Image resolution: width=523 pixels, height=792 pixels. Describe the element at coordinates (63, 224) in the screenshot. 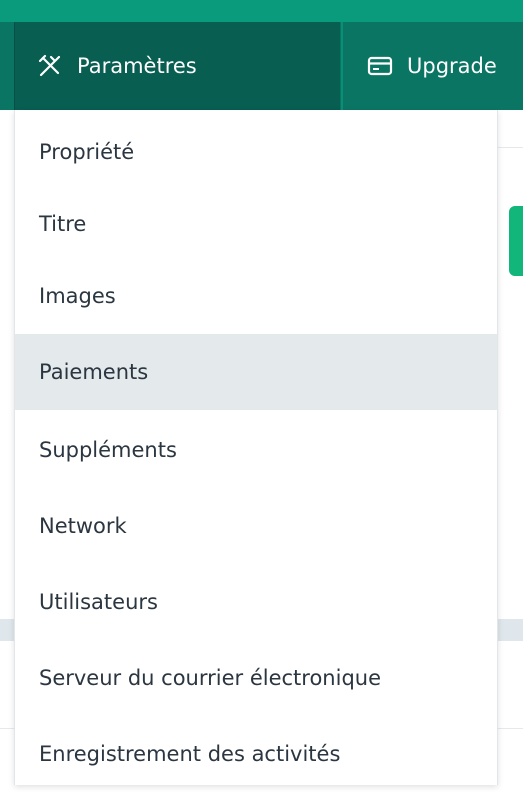

I see `menu-item-label: Titre` at that location.